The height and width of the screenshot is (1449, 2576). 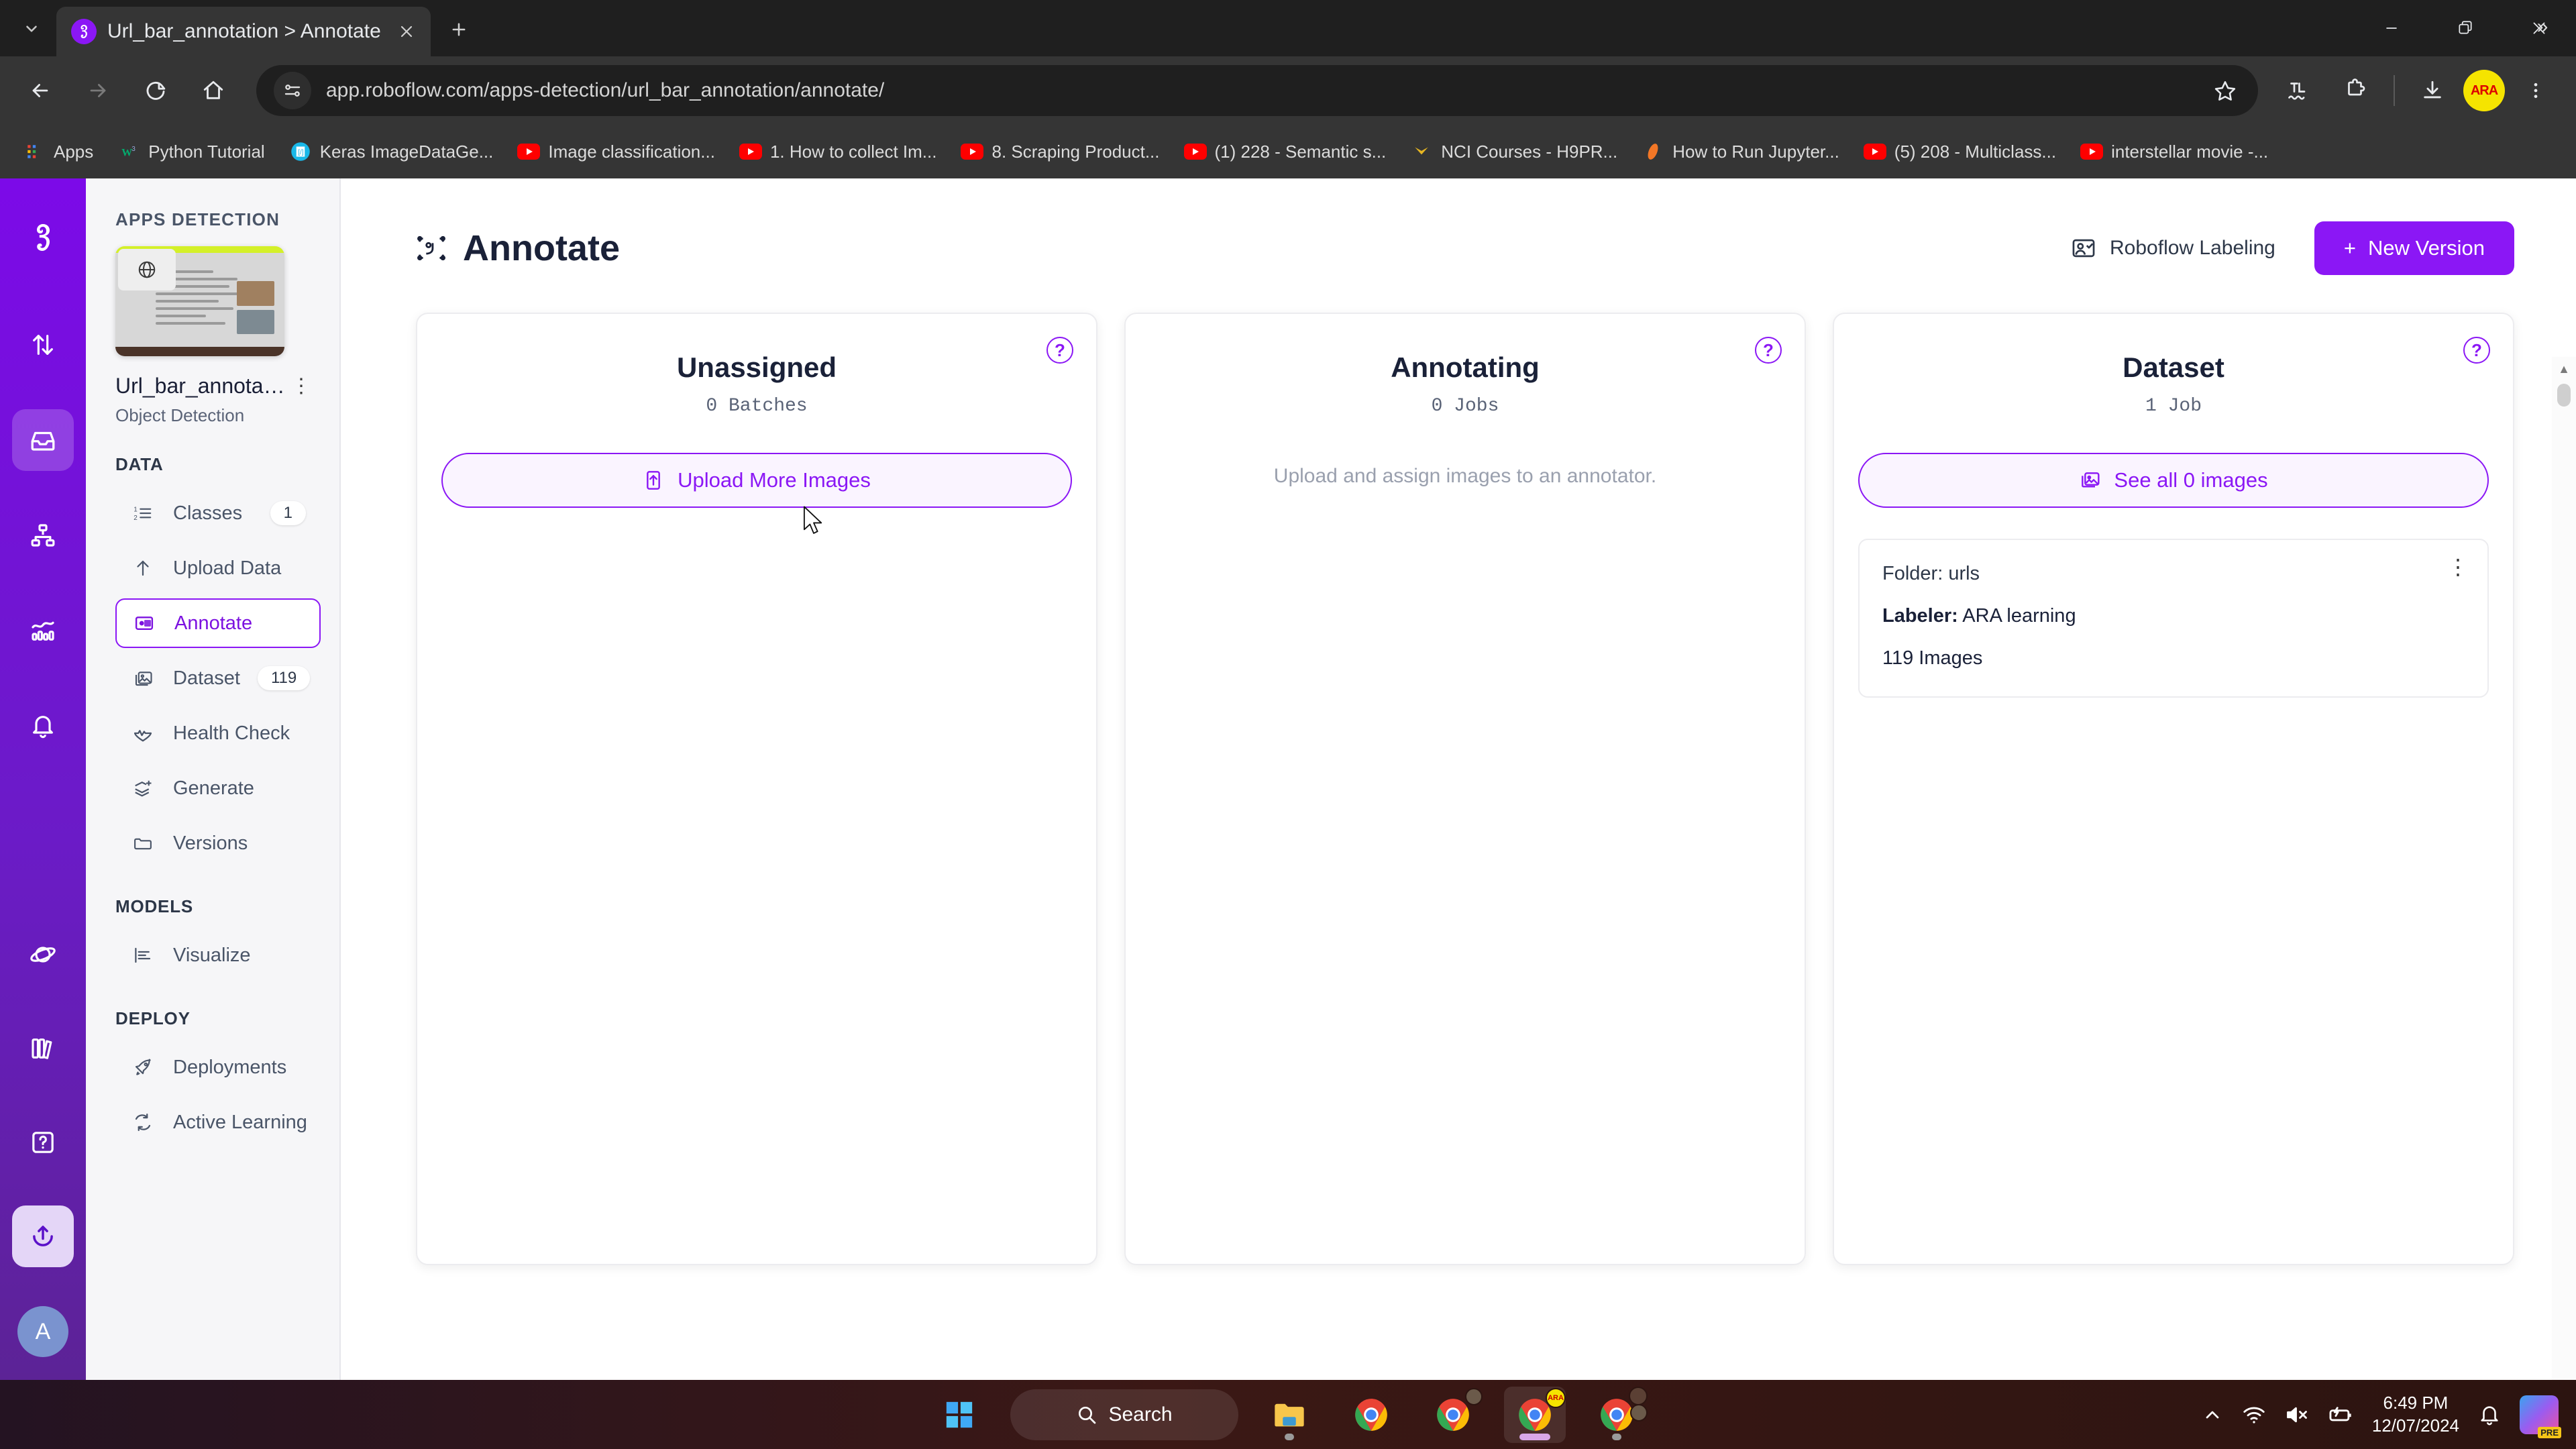 What do you see at coordinates (2415, 1415) in the screenshot?
I see `taskbar-clock: 6:49 PM 12/07/2024` at bounding box center [2415, 1415].